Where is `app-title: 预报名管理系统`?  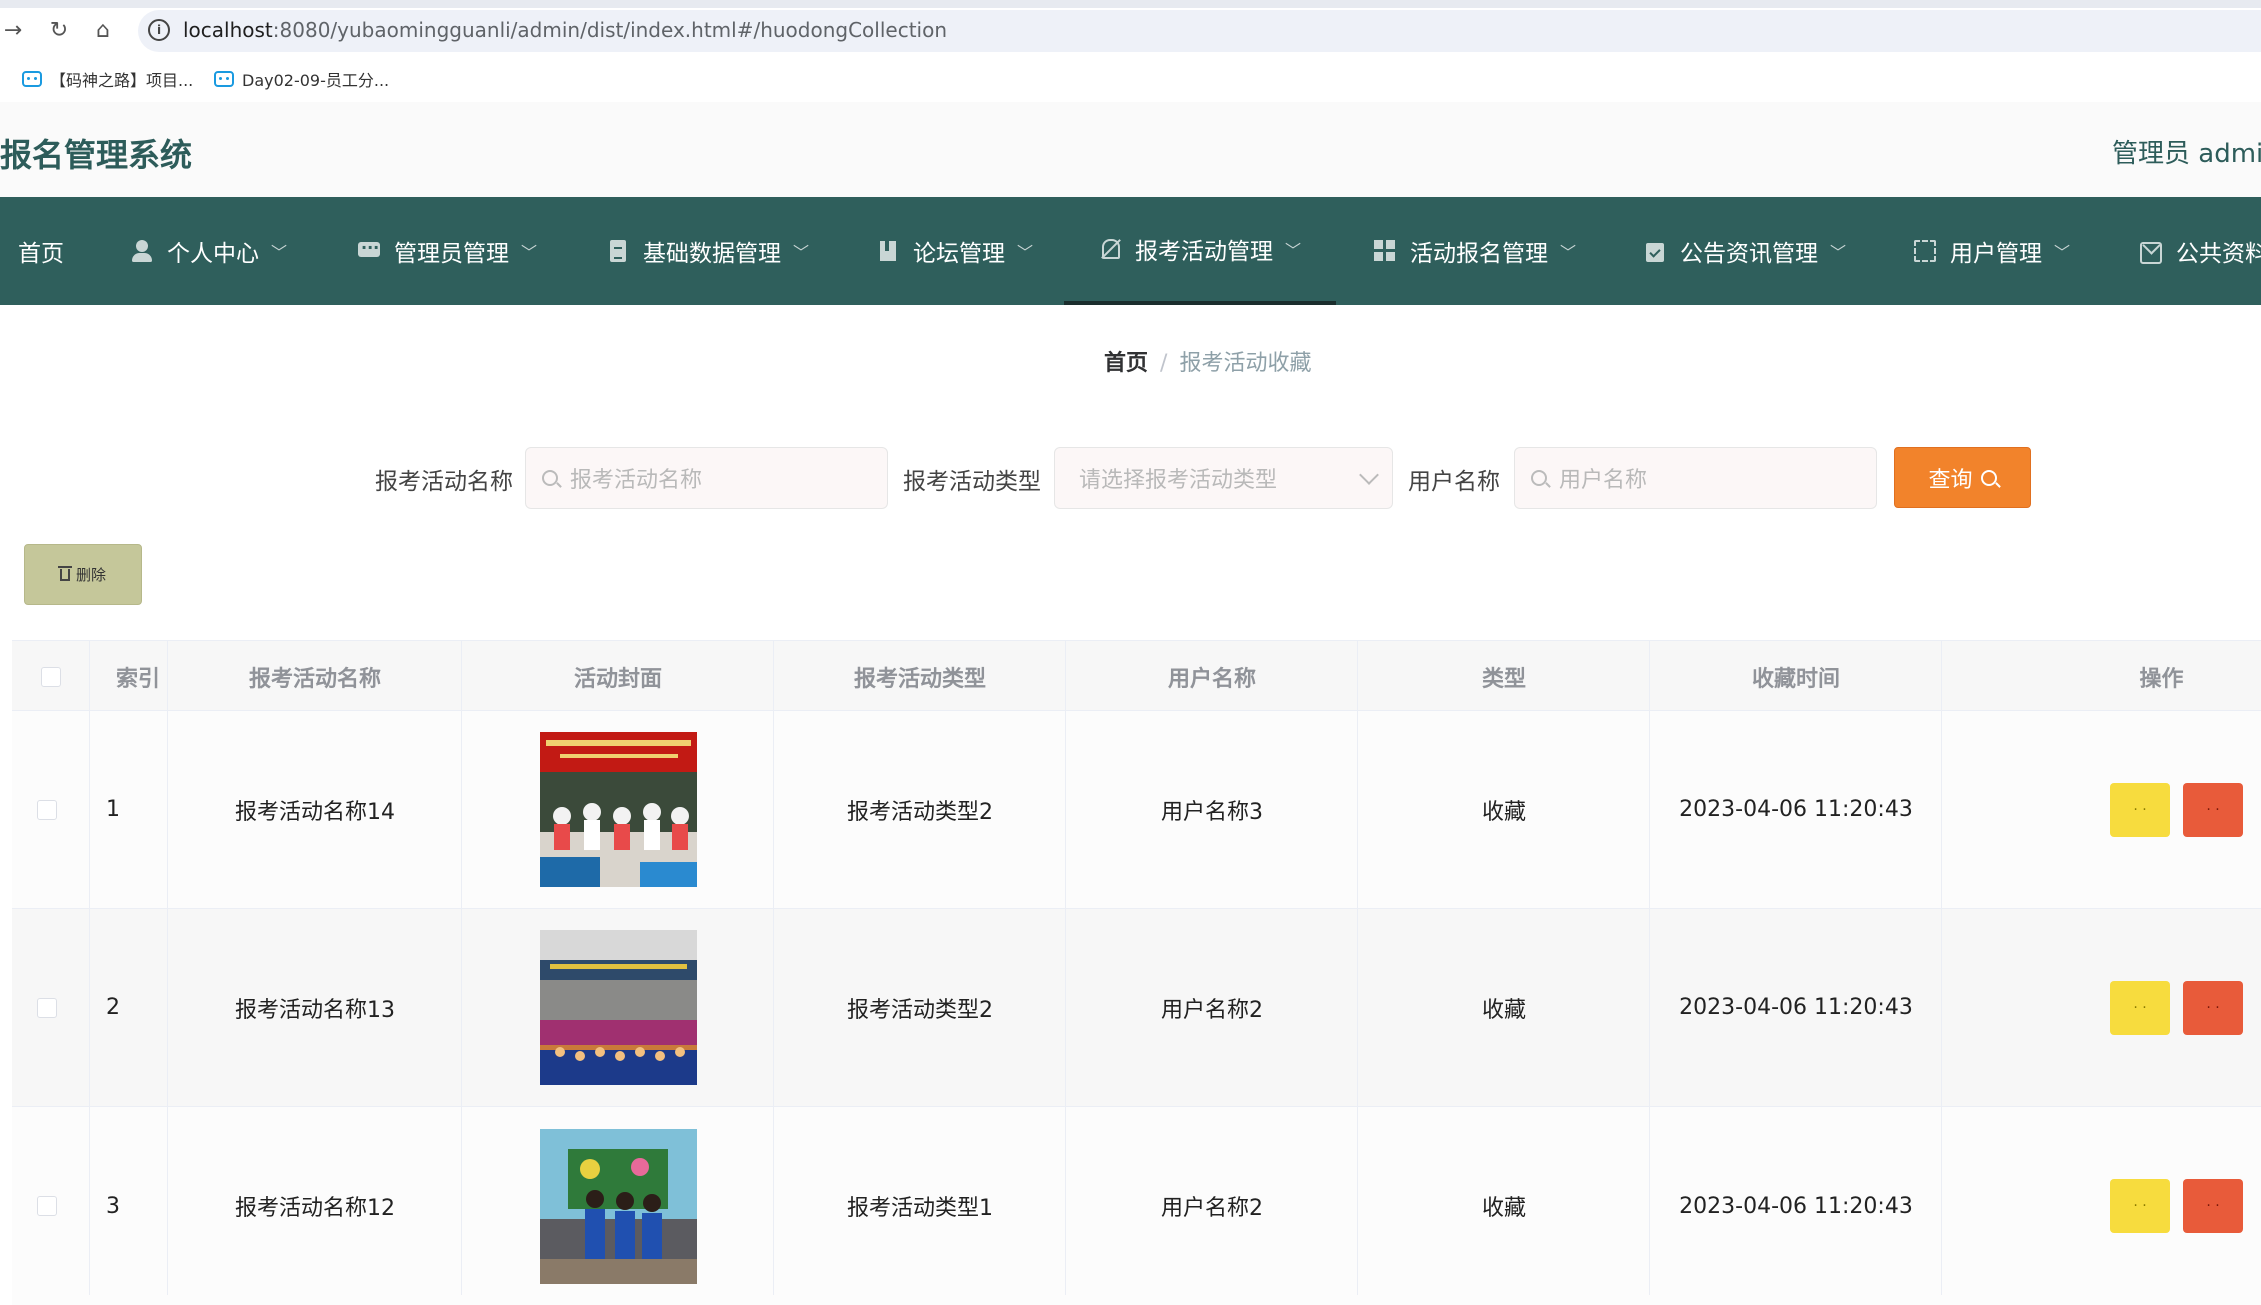
app-title: 预报名管理系统 is located at coordinates (96, 155).